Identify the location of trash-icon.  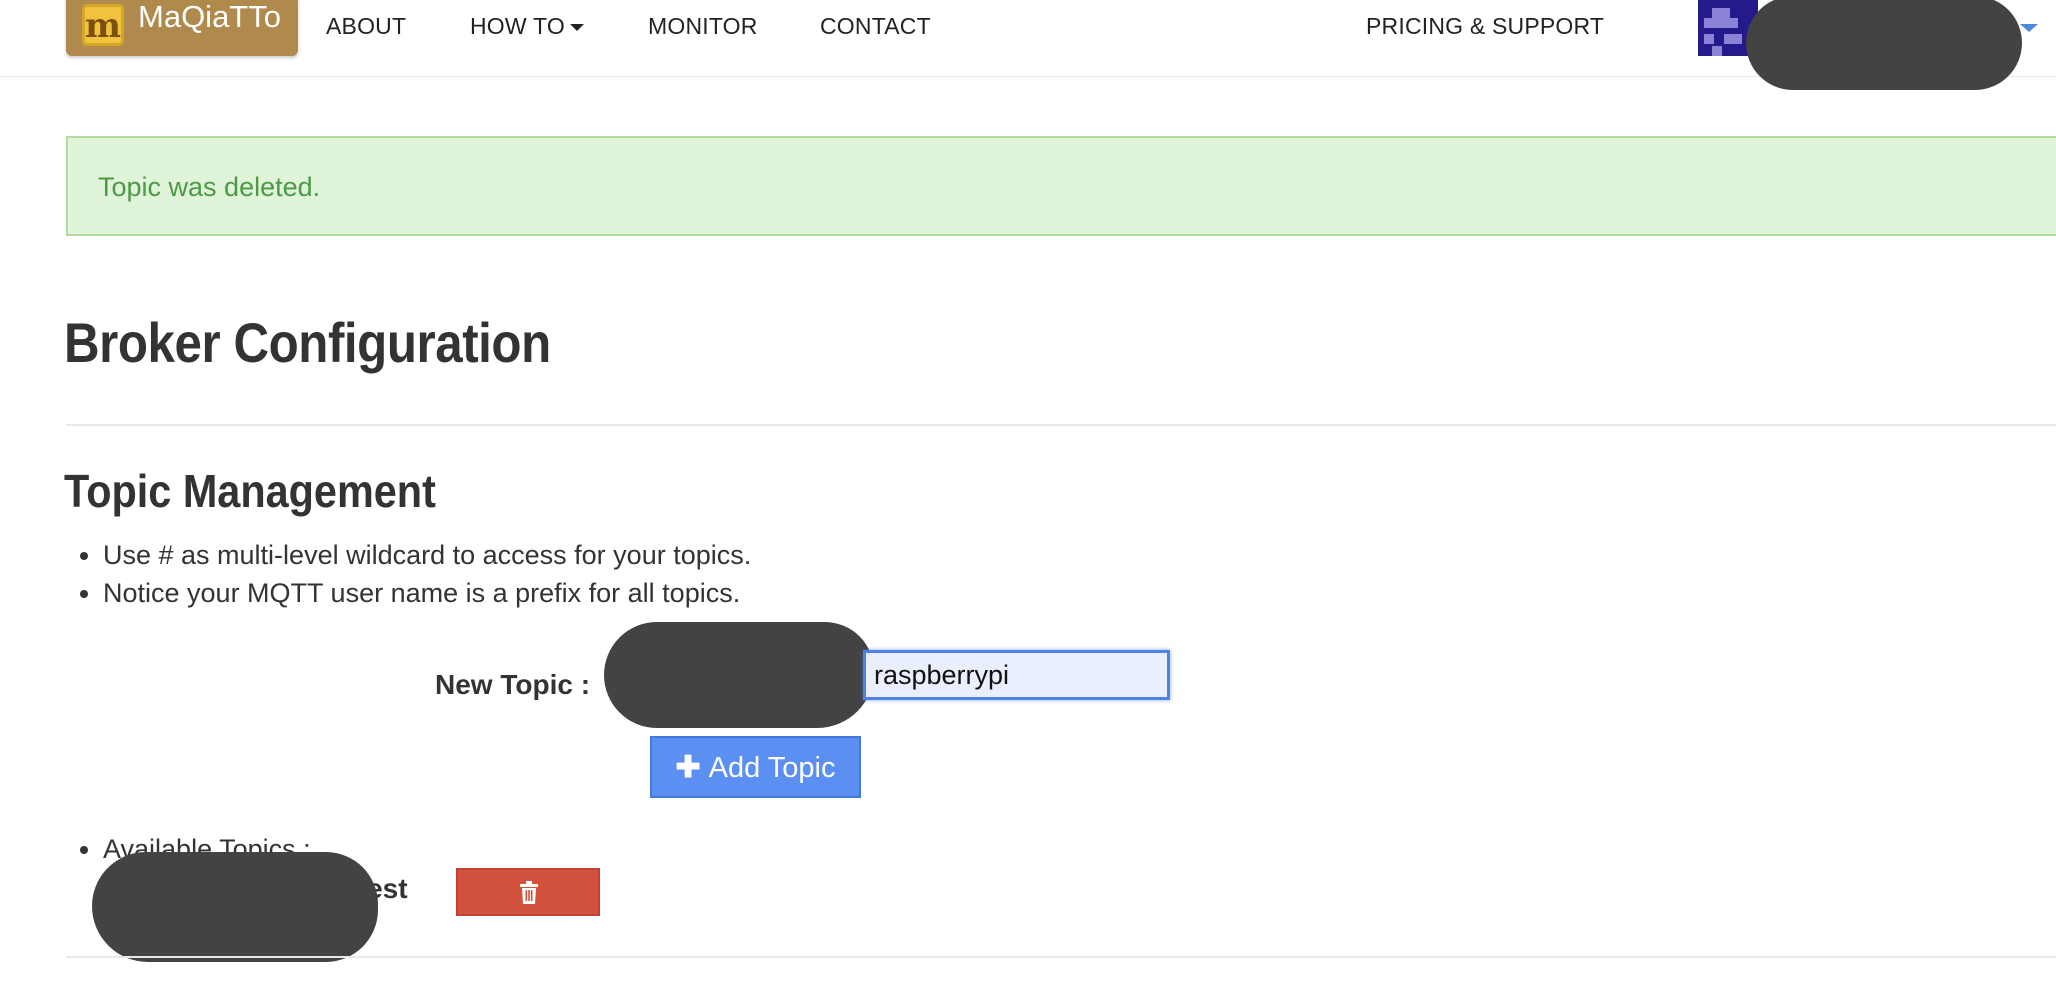
(529, 892).